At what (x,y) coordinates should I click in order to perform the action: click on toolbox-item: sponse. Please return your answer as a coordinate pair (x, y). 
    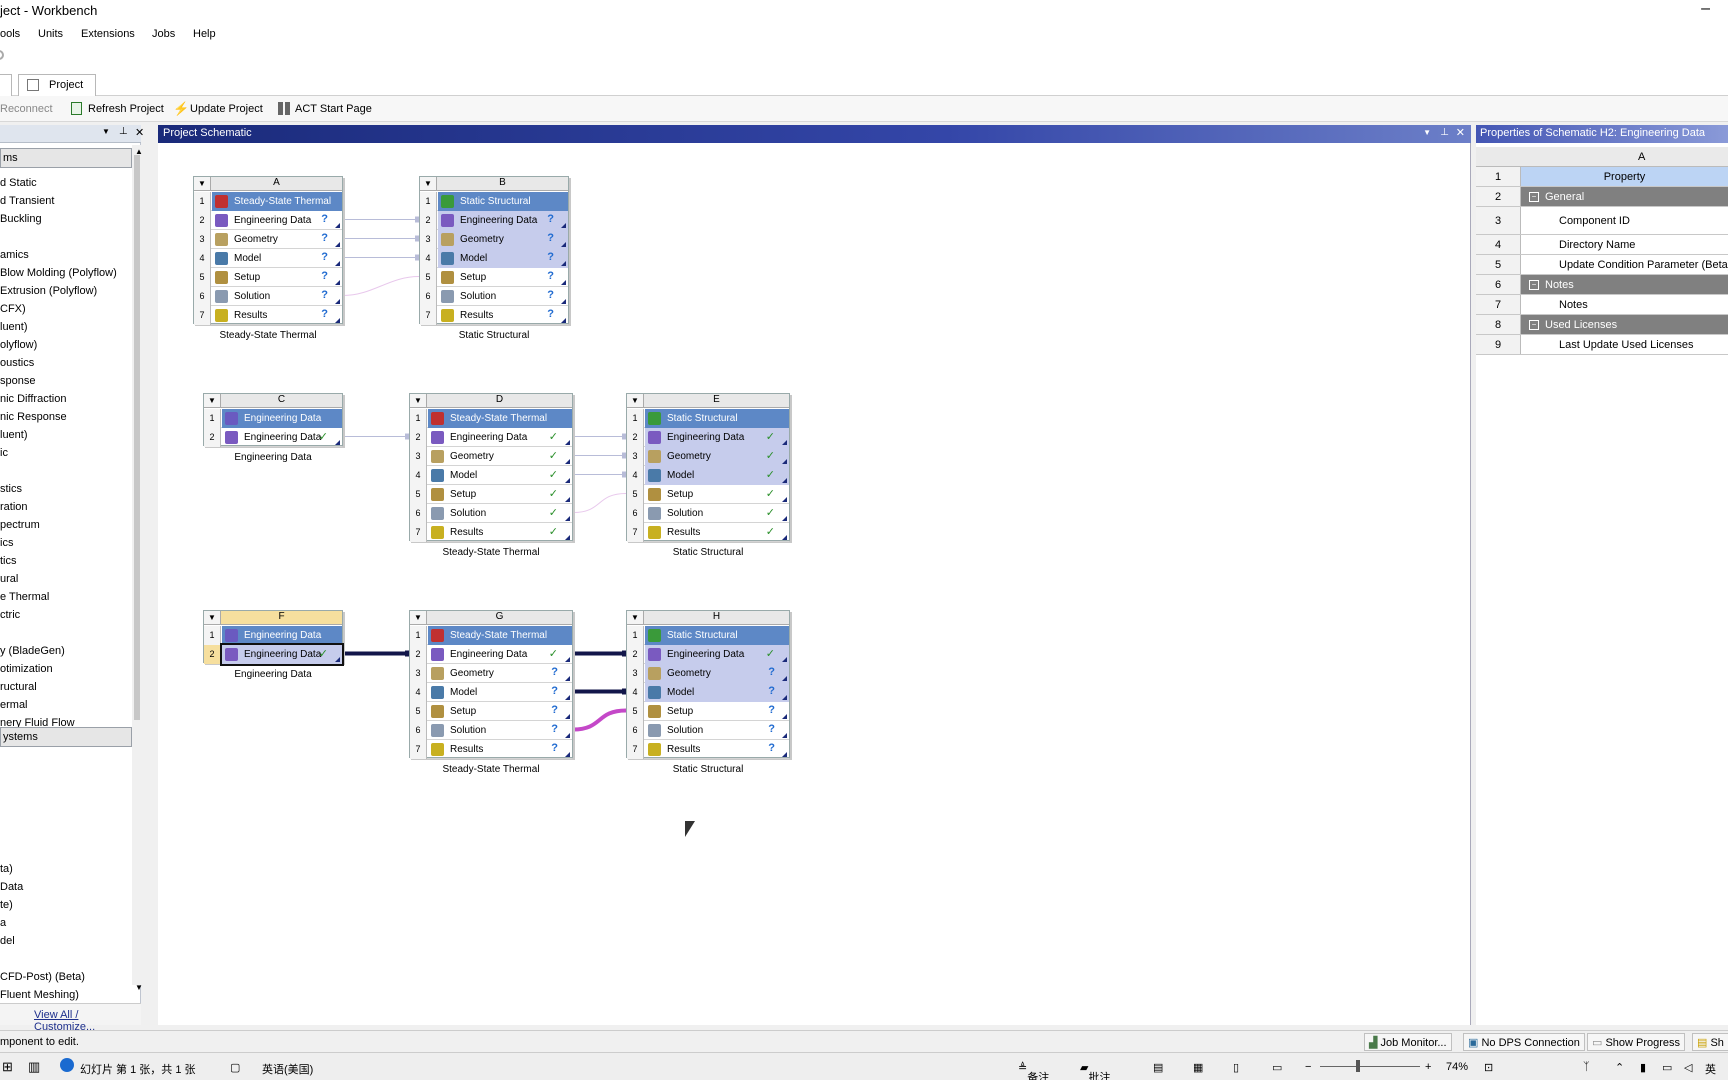
    Looking at the image, I should click on (17, 381).